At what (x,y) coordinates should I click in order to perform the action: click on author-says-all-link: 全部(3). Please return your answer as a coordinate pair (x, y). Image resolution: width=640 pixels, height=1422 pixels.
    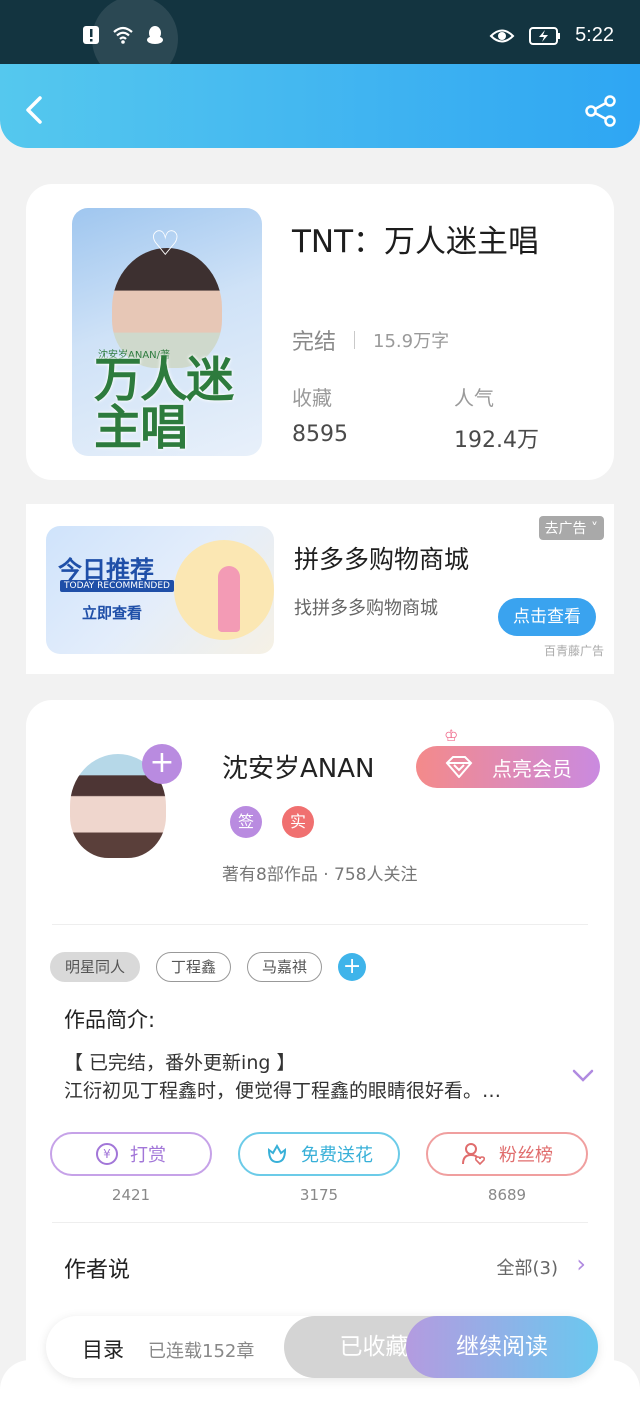
    Looking at the image, I should click on (528, 1267).